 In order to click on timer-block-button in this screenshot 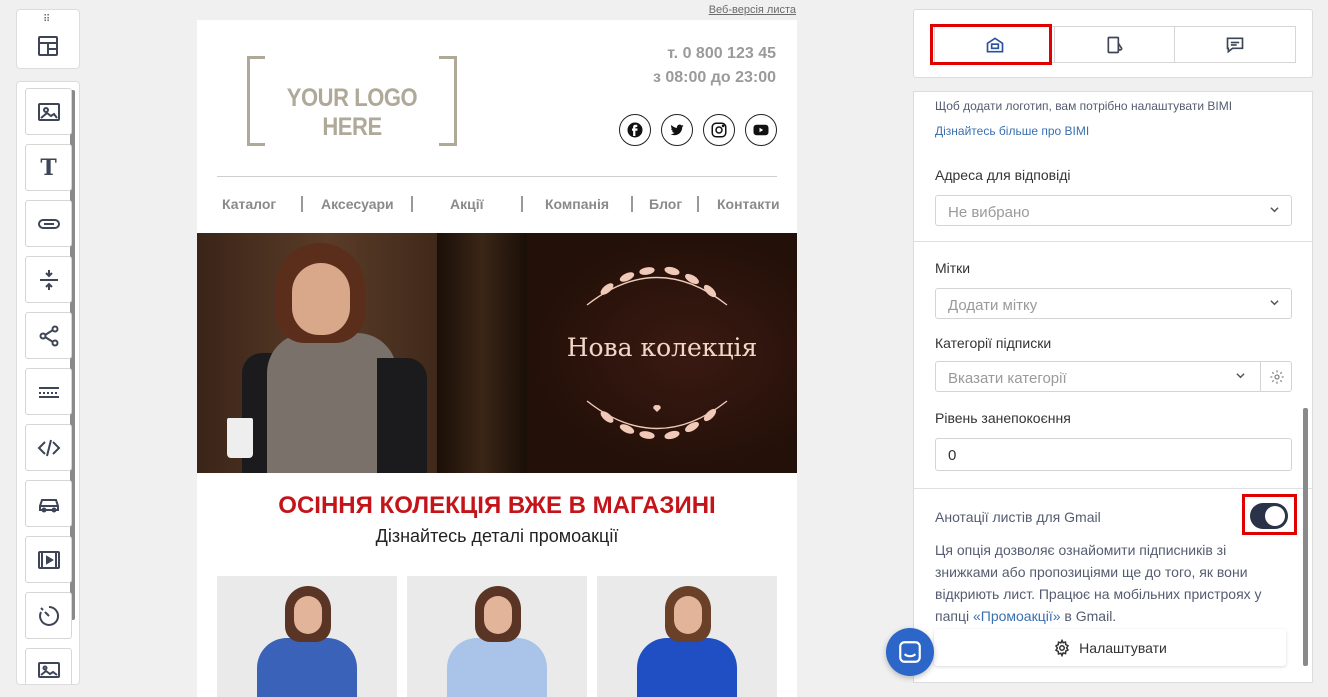, I will do `click(48, 615)`.